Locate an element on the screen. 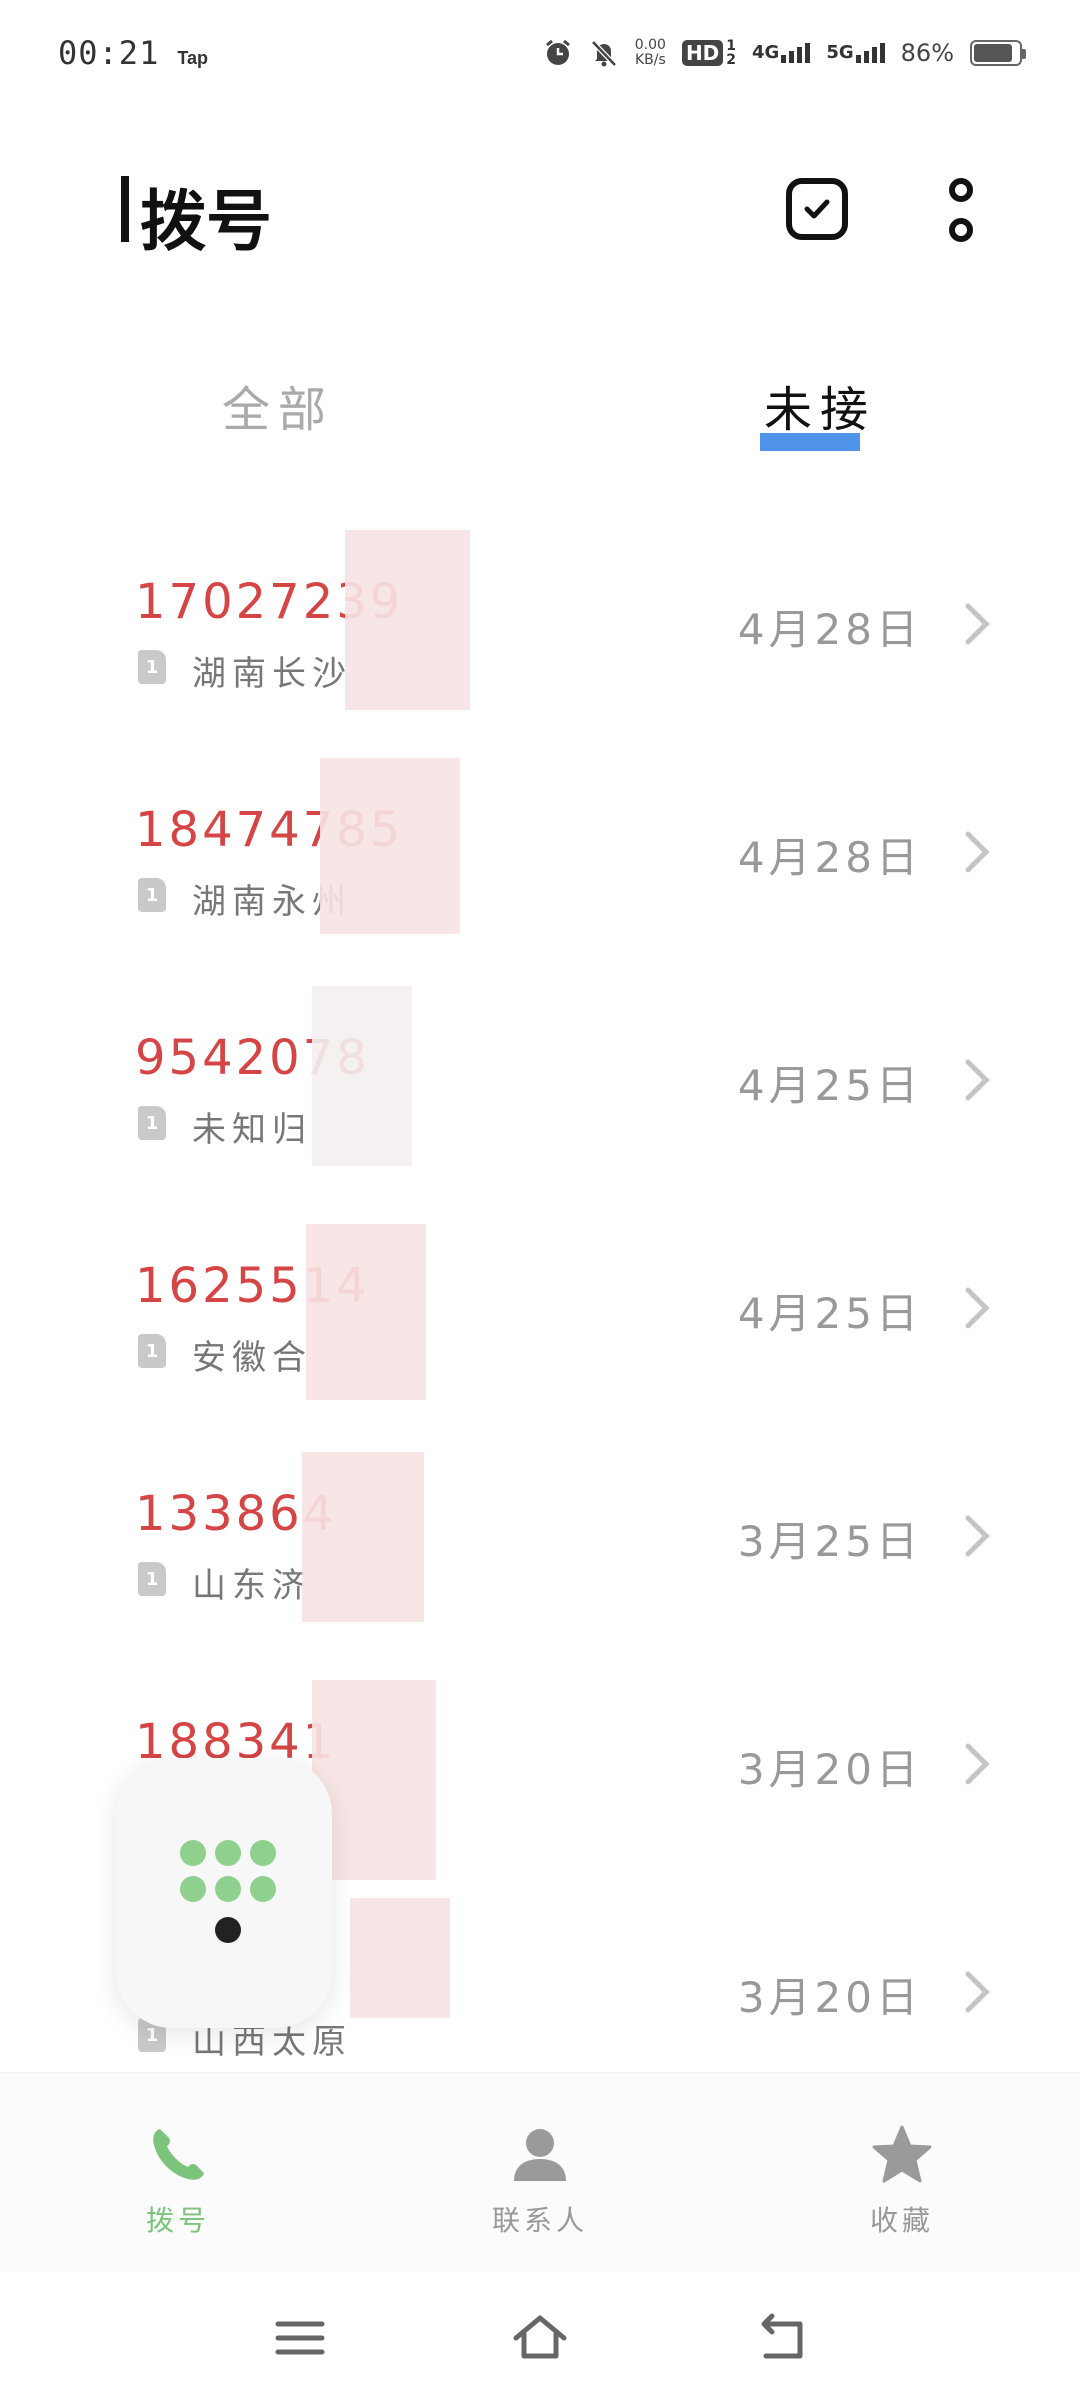 The image size is (1080, 2400). battery-icon is located at coordinates (998, 52).